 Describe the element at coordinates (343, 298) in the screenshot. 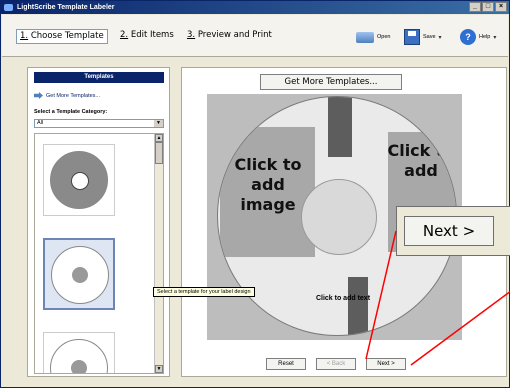

I see `text-prompt-bottom: Click to add text` at that location.